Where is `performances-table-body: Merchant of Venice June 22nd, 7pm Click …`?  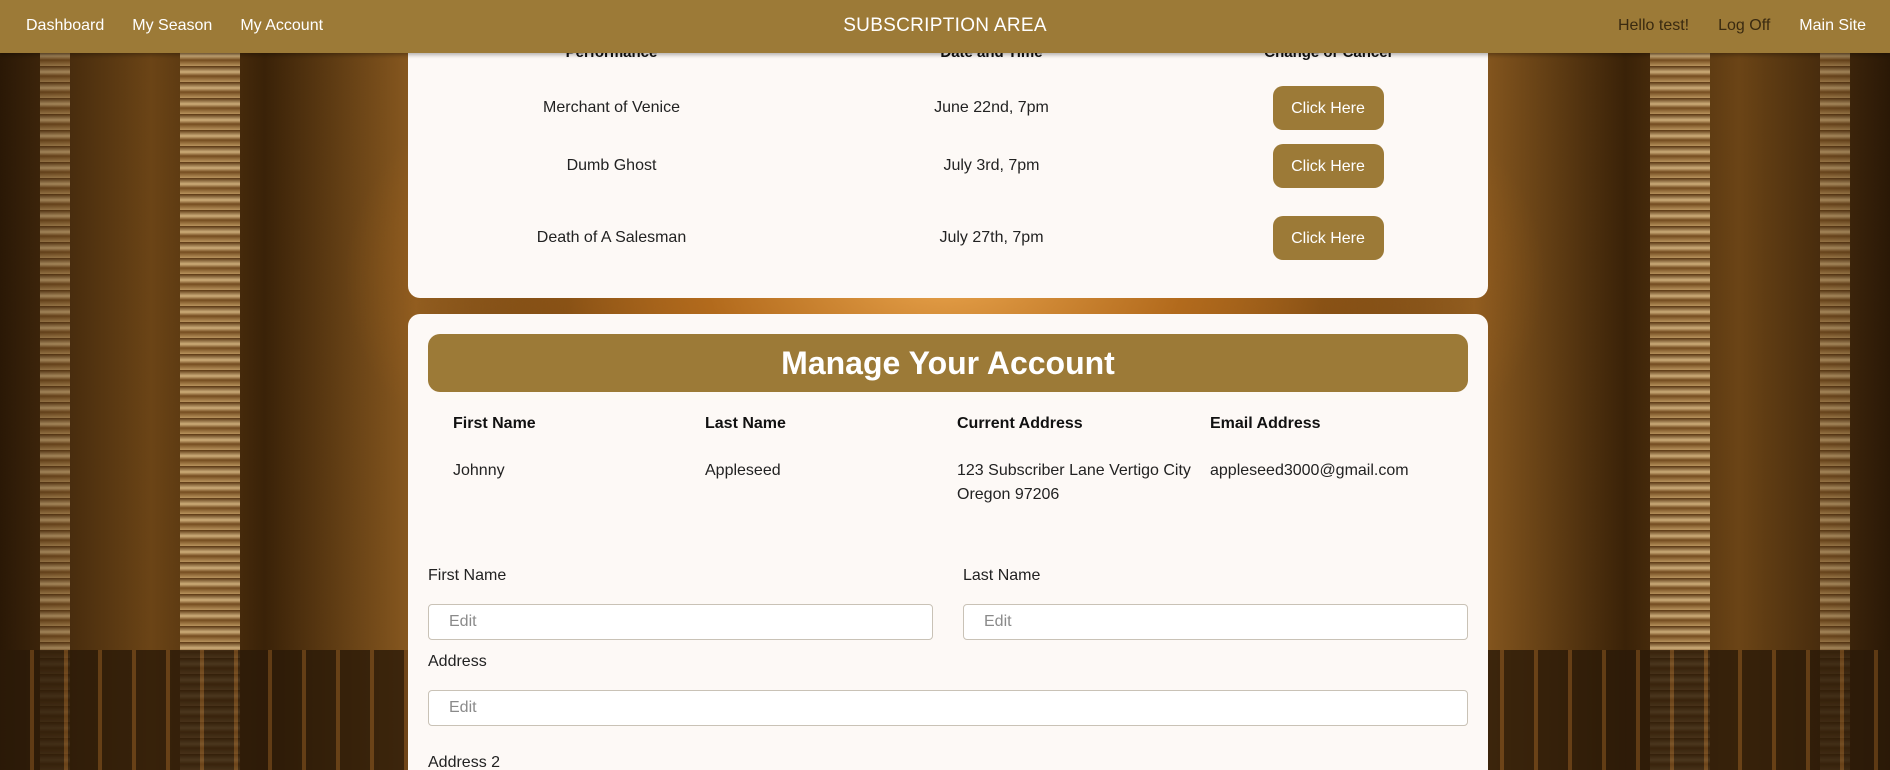
performances-table-body: Merchant of Venice June 22nd, 7pm Click … is located at coordinates (948, 180).